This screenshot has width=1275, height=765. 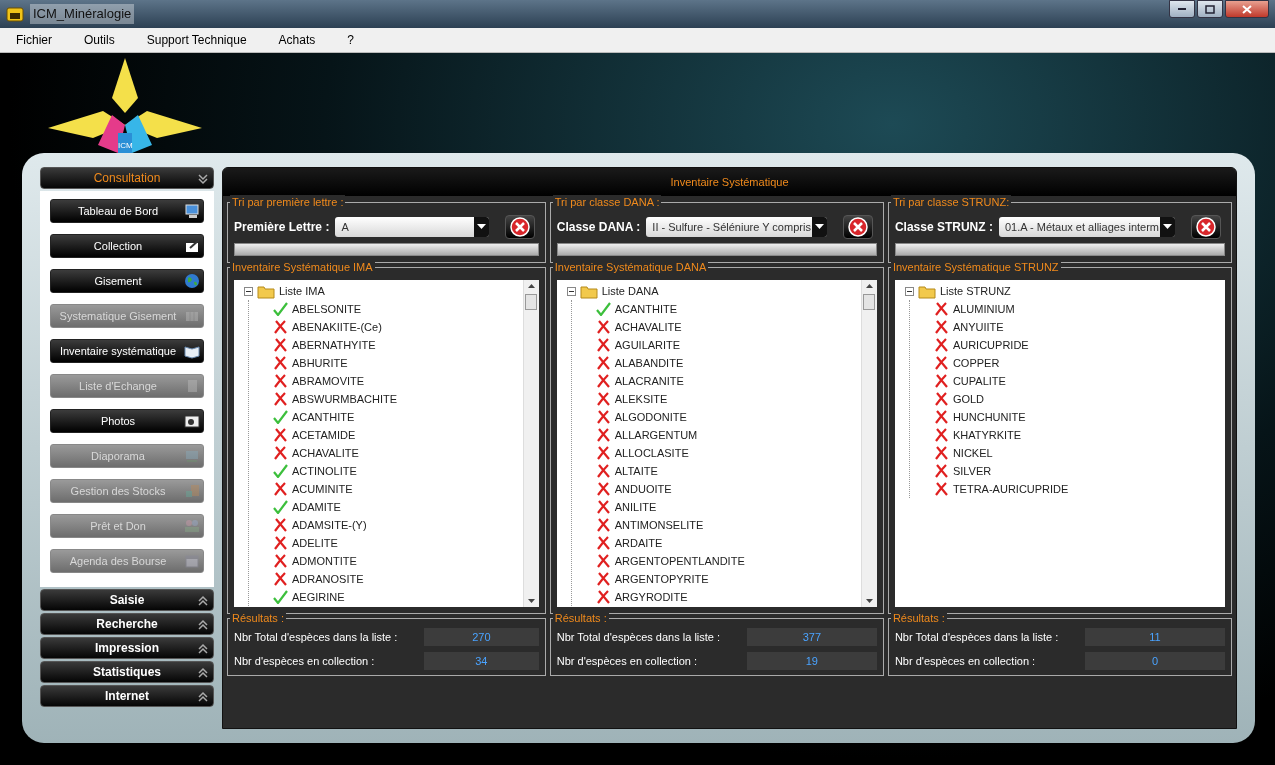 What do you see at coordinates (315, 543) in the screenshot?
I see `tree-item: ADELITE` at bounding box center [315, 543].